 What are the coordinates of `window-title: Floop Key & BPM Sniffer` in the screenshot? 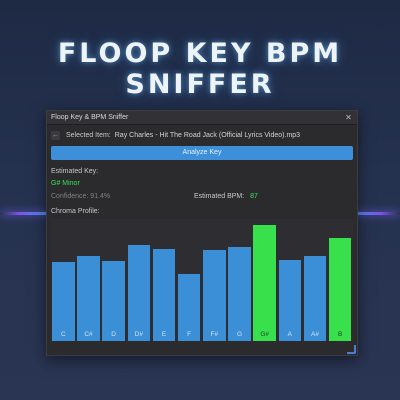 It's located at (90, 117).